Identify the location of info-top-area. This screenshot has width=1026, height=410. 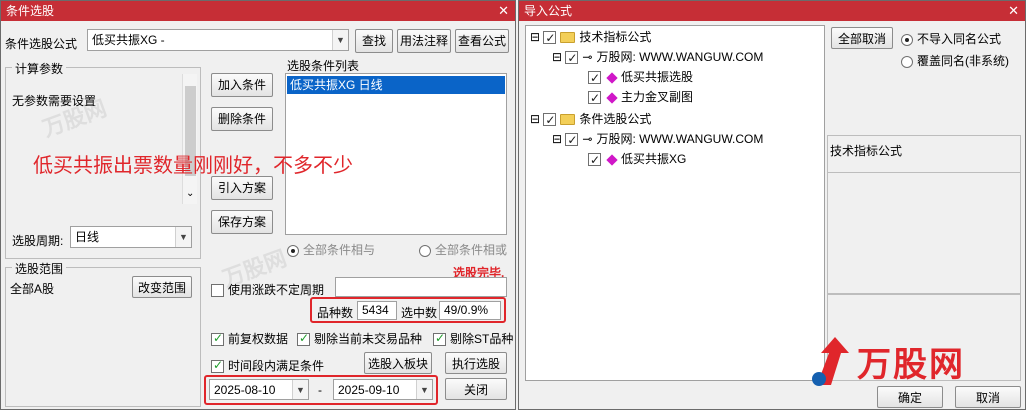
(924, 172).